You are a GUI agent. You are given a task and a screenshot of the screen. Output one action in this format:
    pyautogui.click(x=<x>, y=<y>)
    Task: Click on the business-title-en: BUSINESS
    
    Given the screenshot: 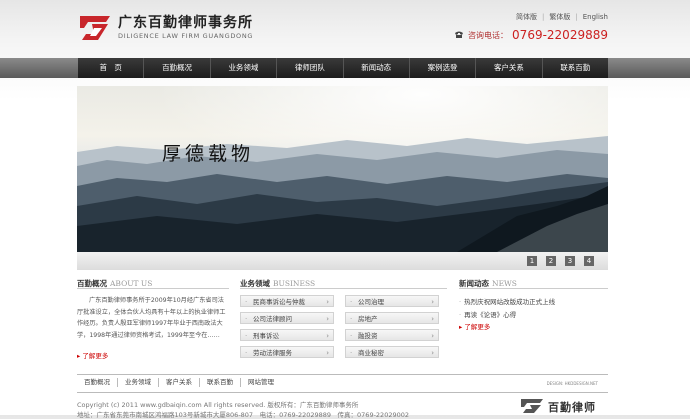 What is the action you would take?
    pyautogui.click(x=294, y=283)
    